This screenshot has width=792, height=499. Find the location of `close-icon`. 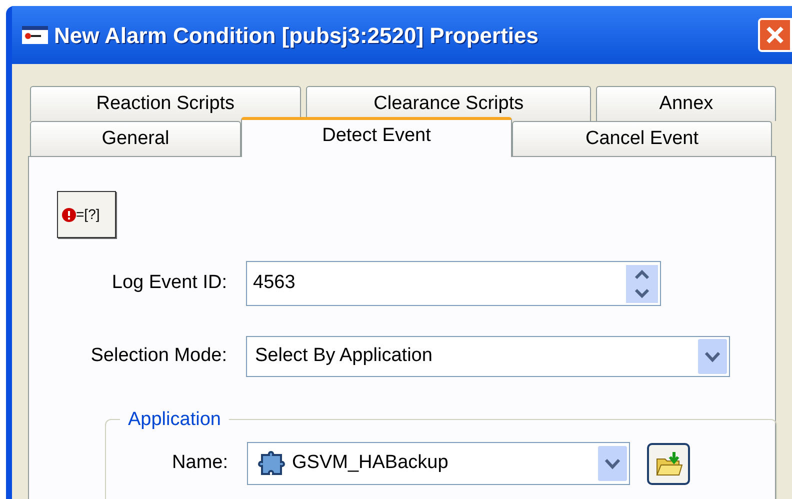

close-icon is located at coordinates (775, 35).